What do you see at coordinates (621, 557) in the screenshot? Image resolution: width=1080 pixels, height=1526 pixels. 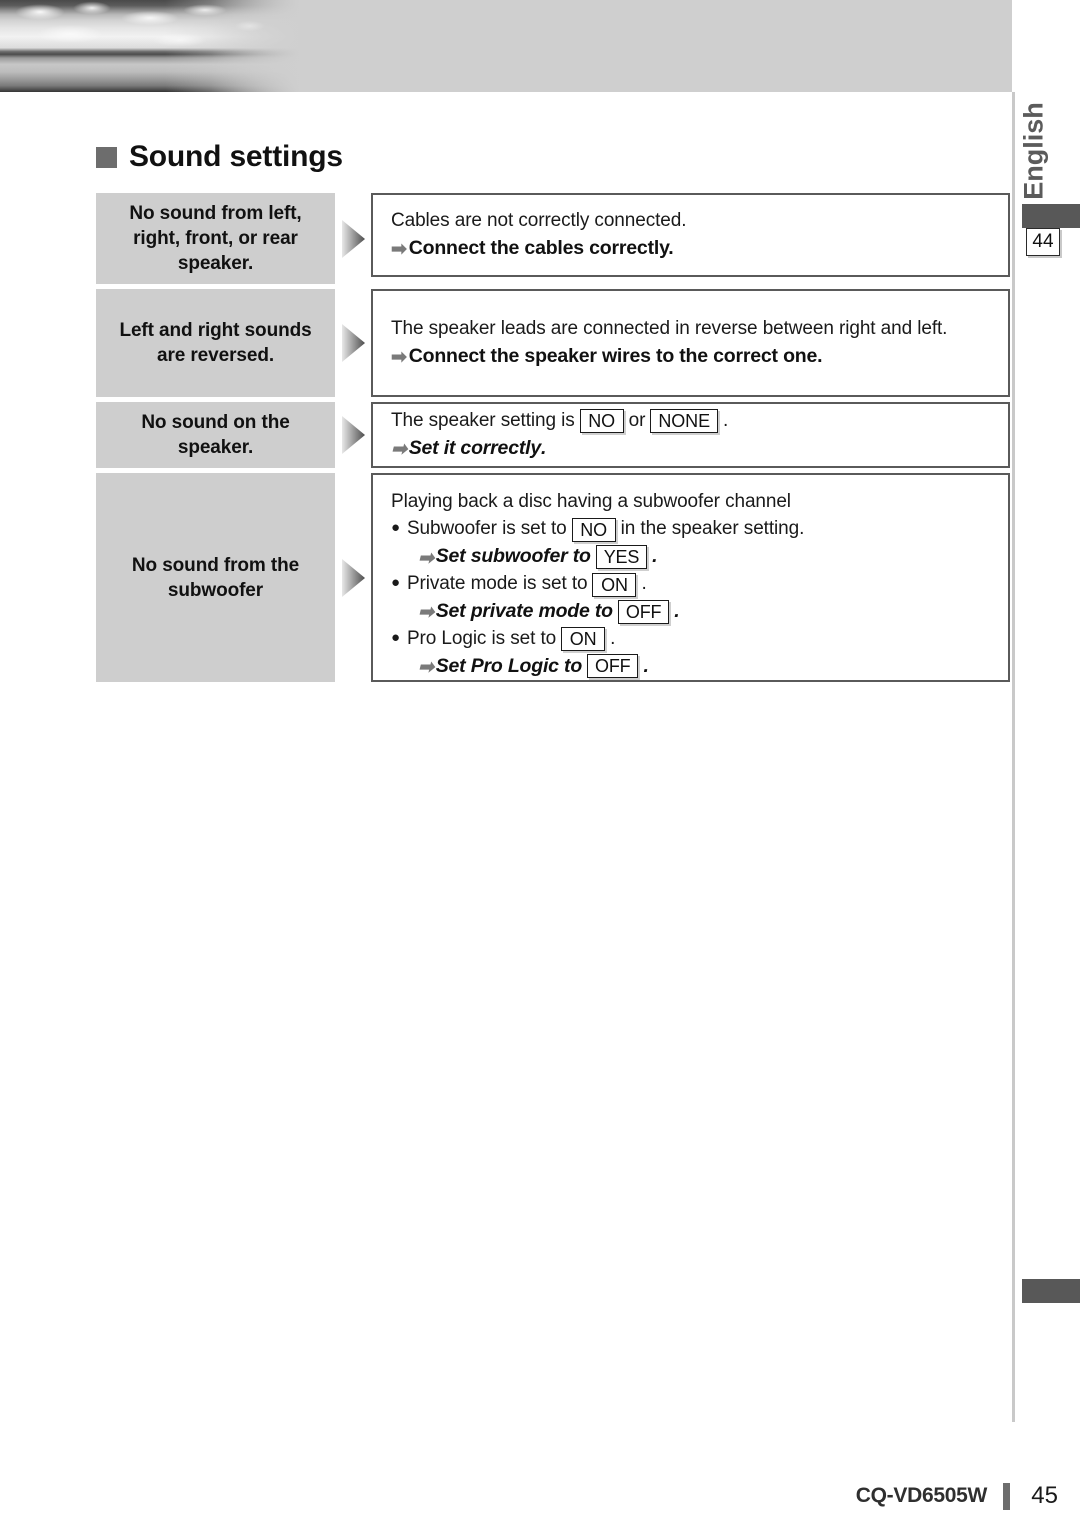 I see `setting-value-target: YES` at bounding box center [621, 557].